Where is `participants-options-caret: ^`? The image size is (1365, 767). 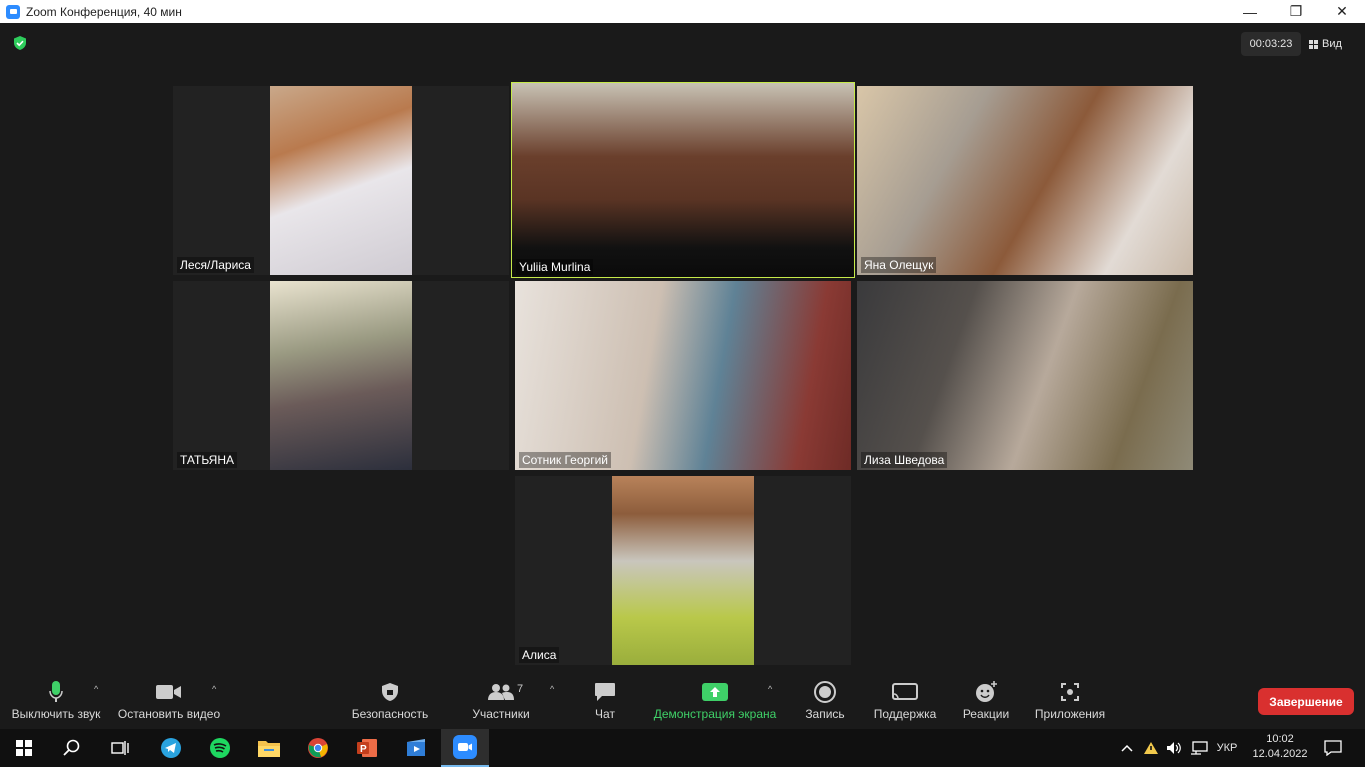
participants-options-caret: ^ is located at coordinates (552, 689).